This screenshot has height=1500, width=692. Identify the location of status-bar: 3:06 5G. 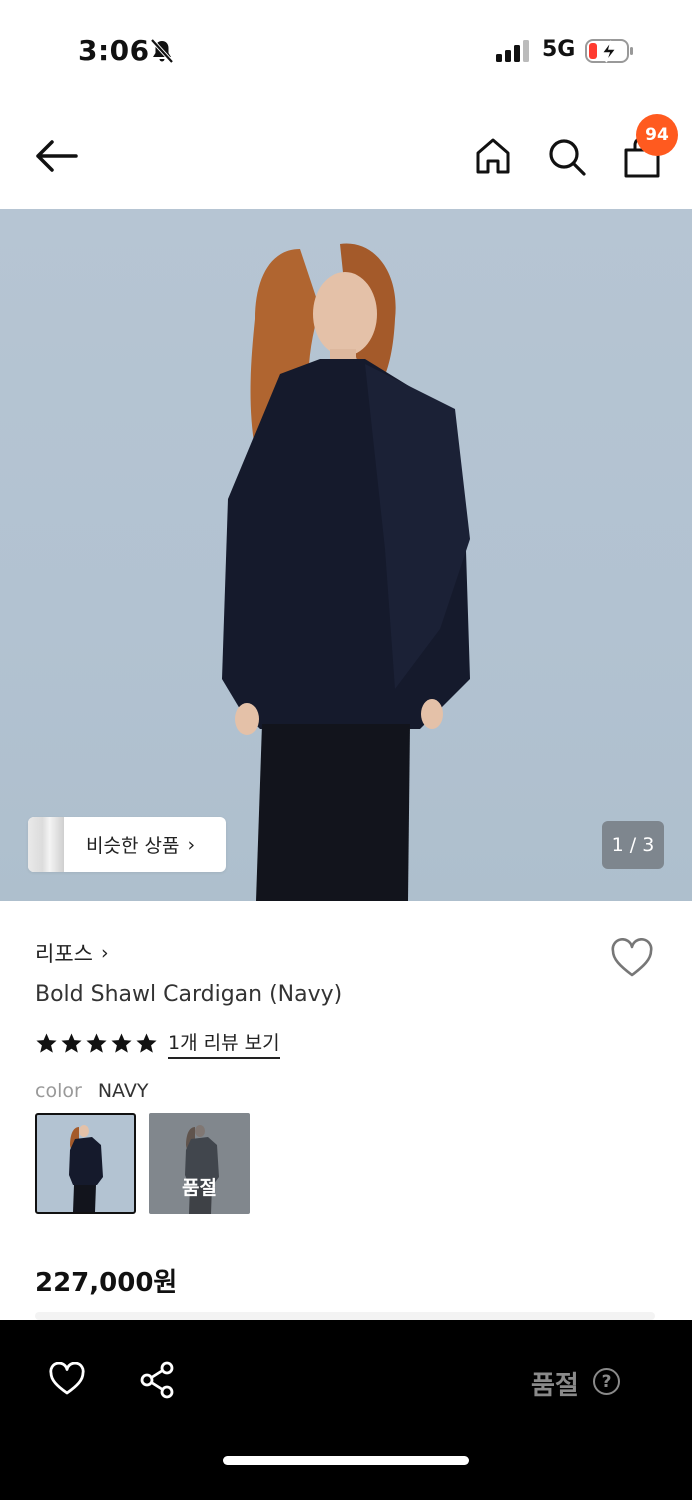
(346, 50).